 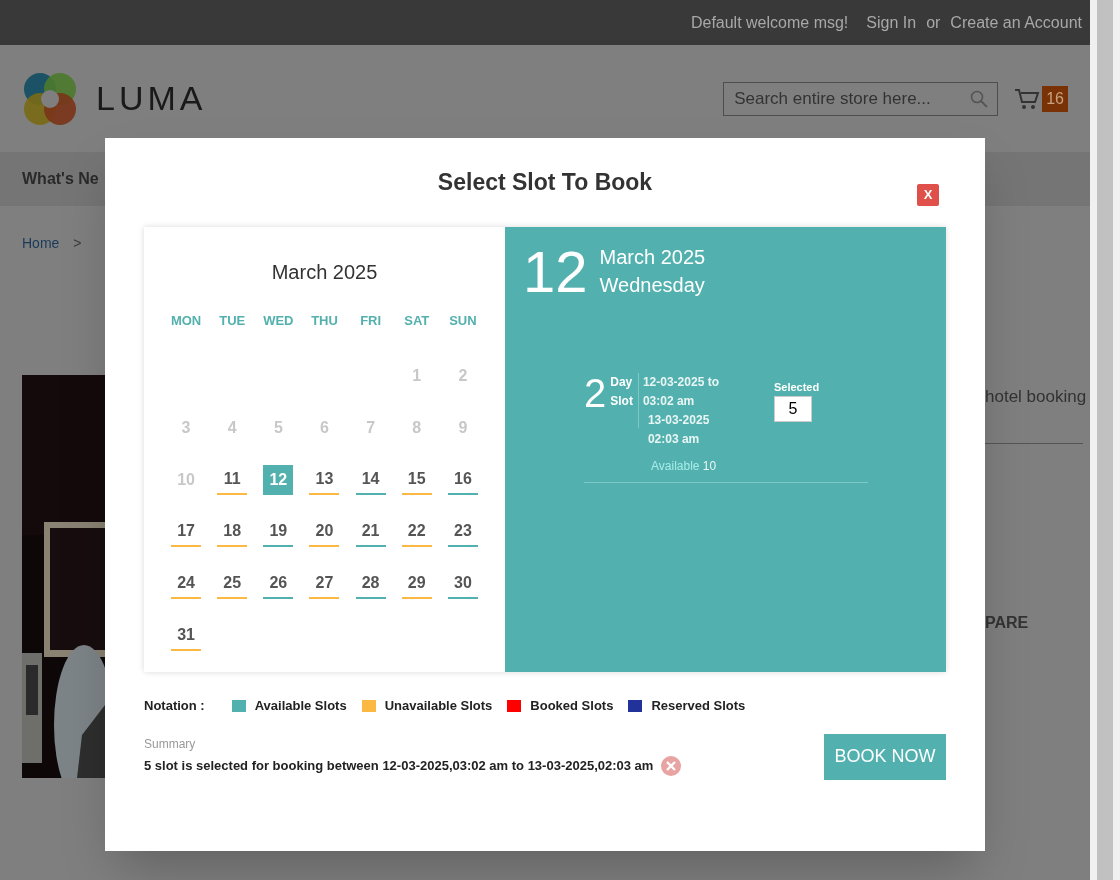 I want to click on quantity-field: 5, so click(x=792, y=408).